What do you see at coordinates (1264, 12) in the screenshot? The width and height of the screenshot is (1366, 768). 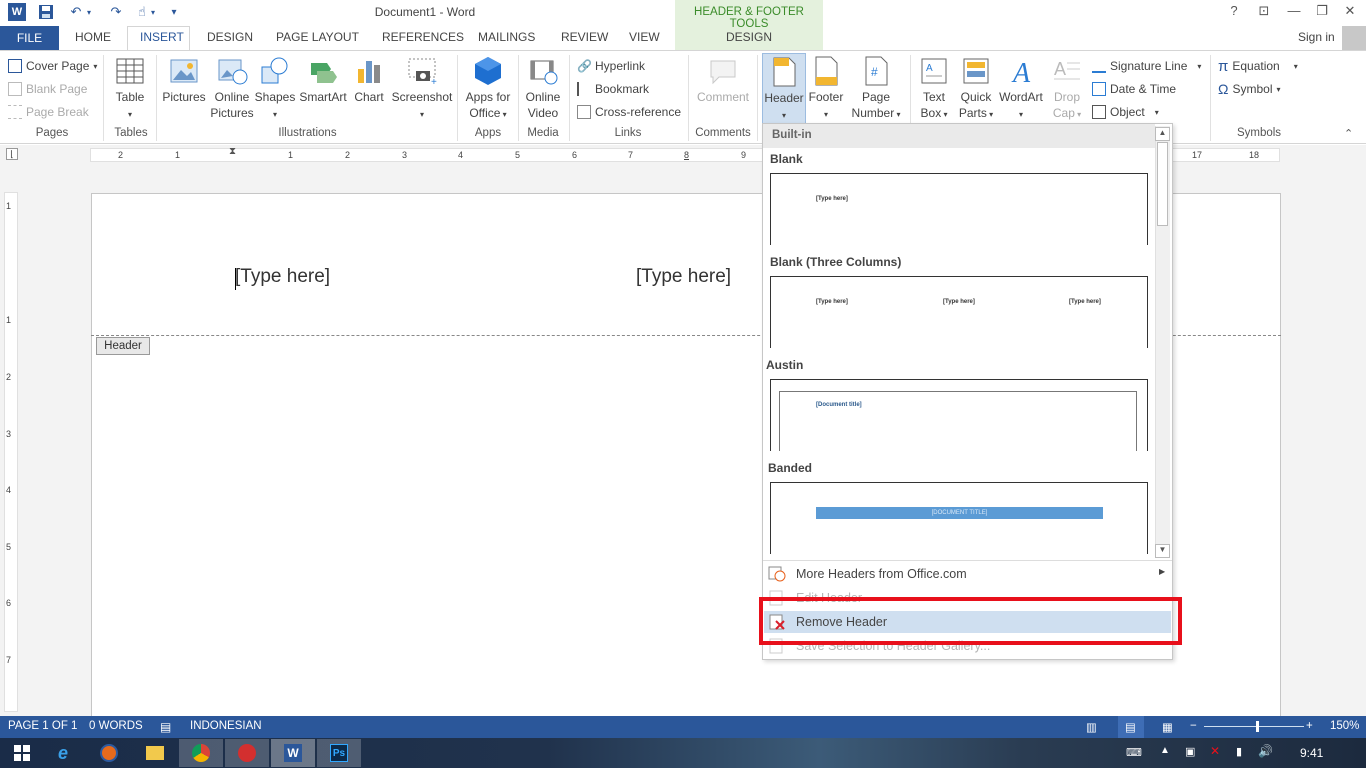 I see `ribbon-display-options-icon: ⊡` at bounding box center [1264, 12].